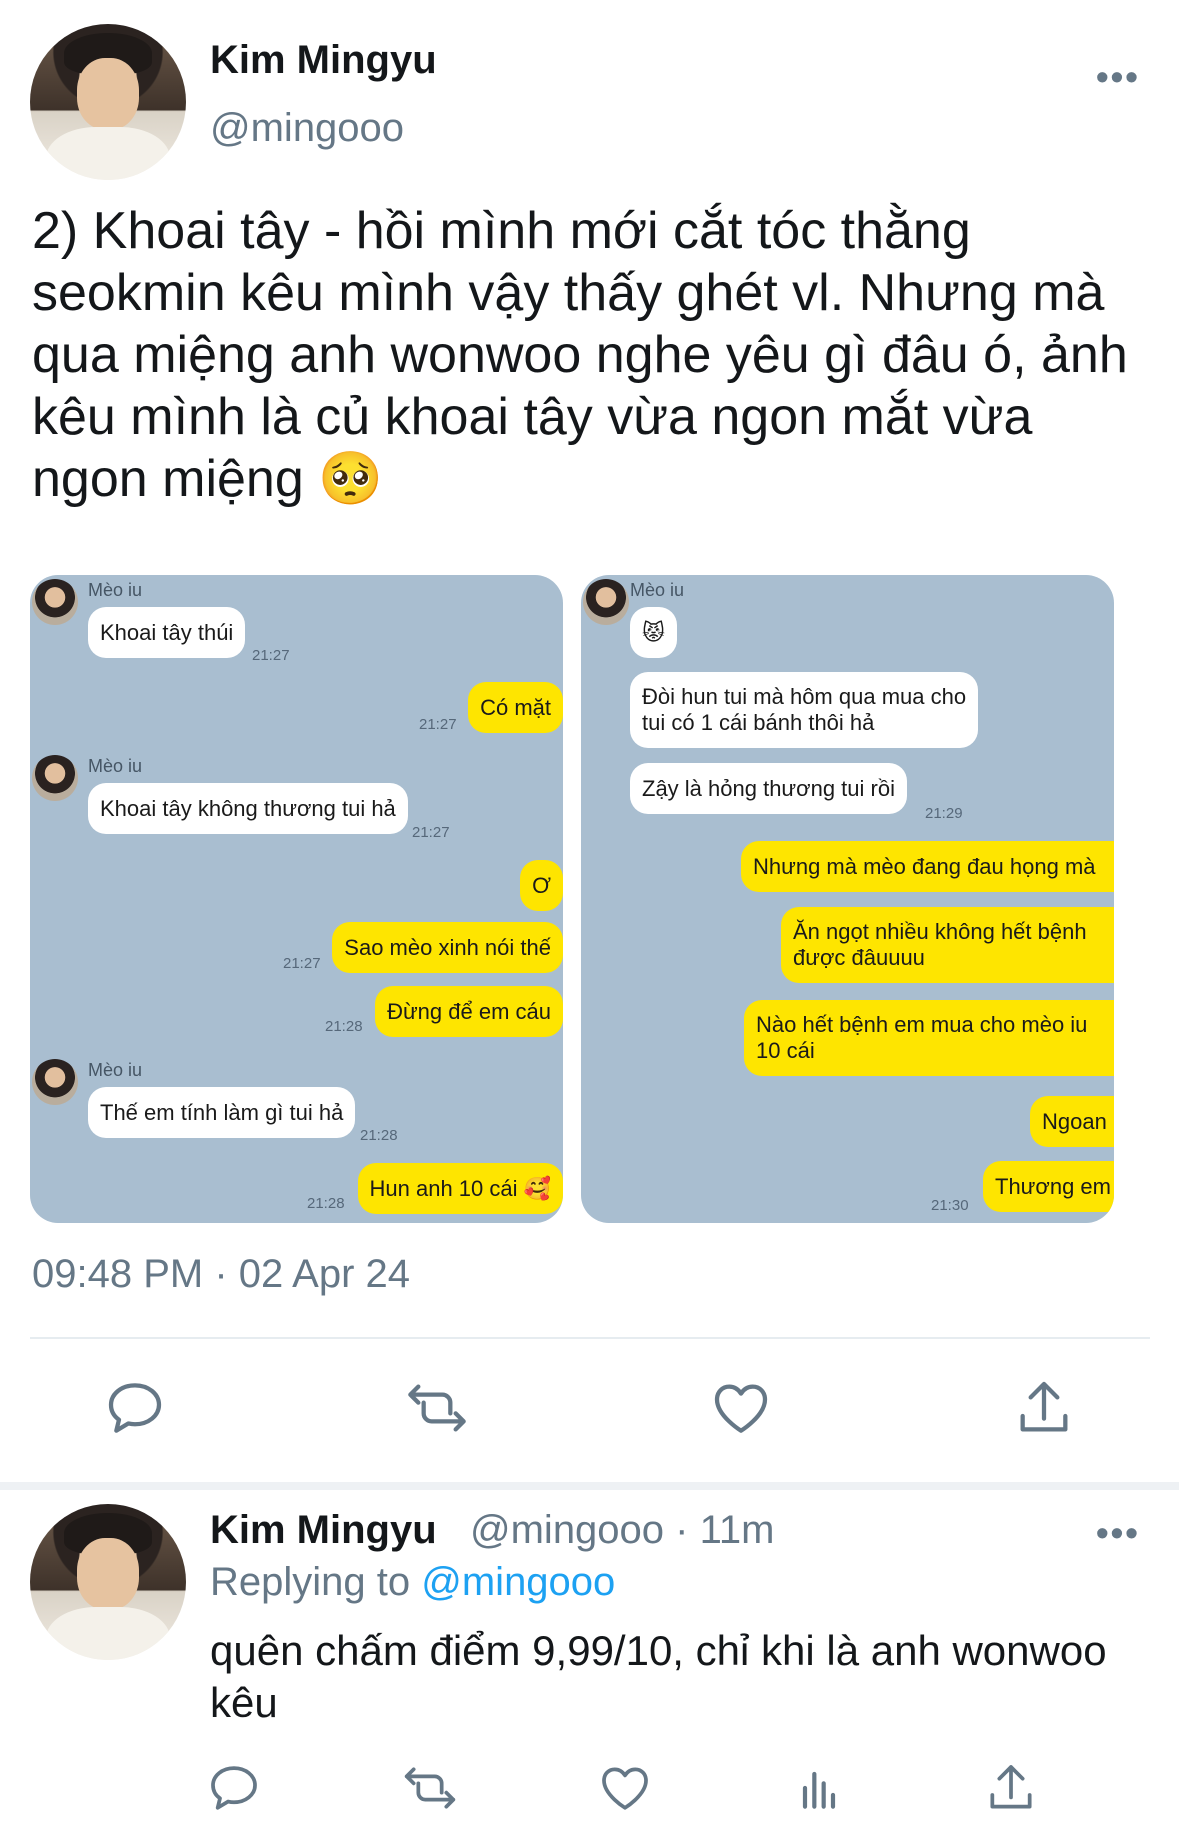 Image resolution: width=1179 pixels, height=1842 pixels. What do you see at coordinates (1048, 1186) in the screenshot?
I see `chat-bubble: Thương em` at bounding box center [1048, 1186].